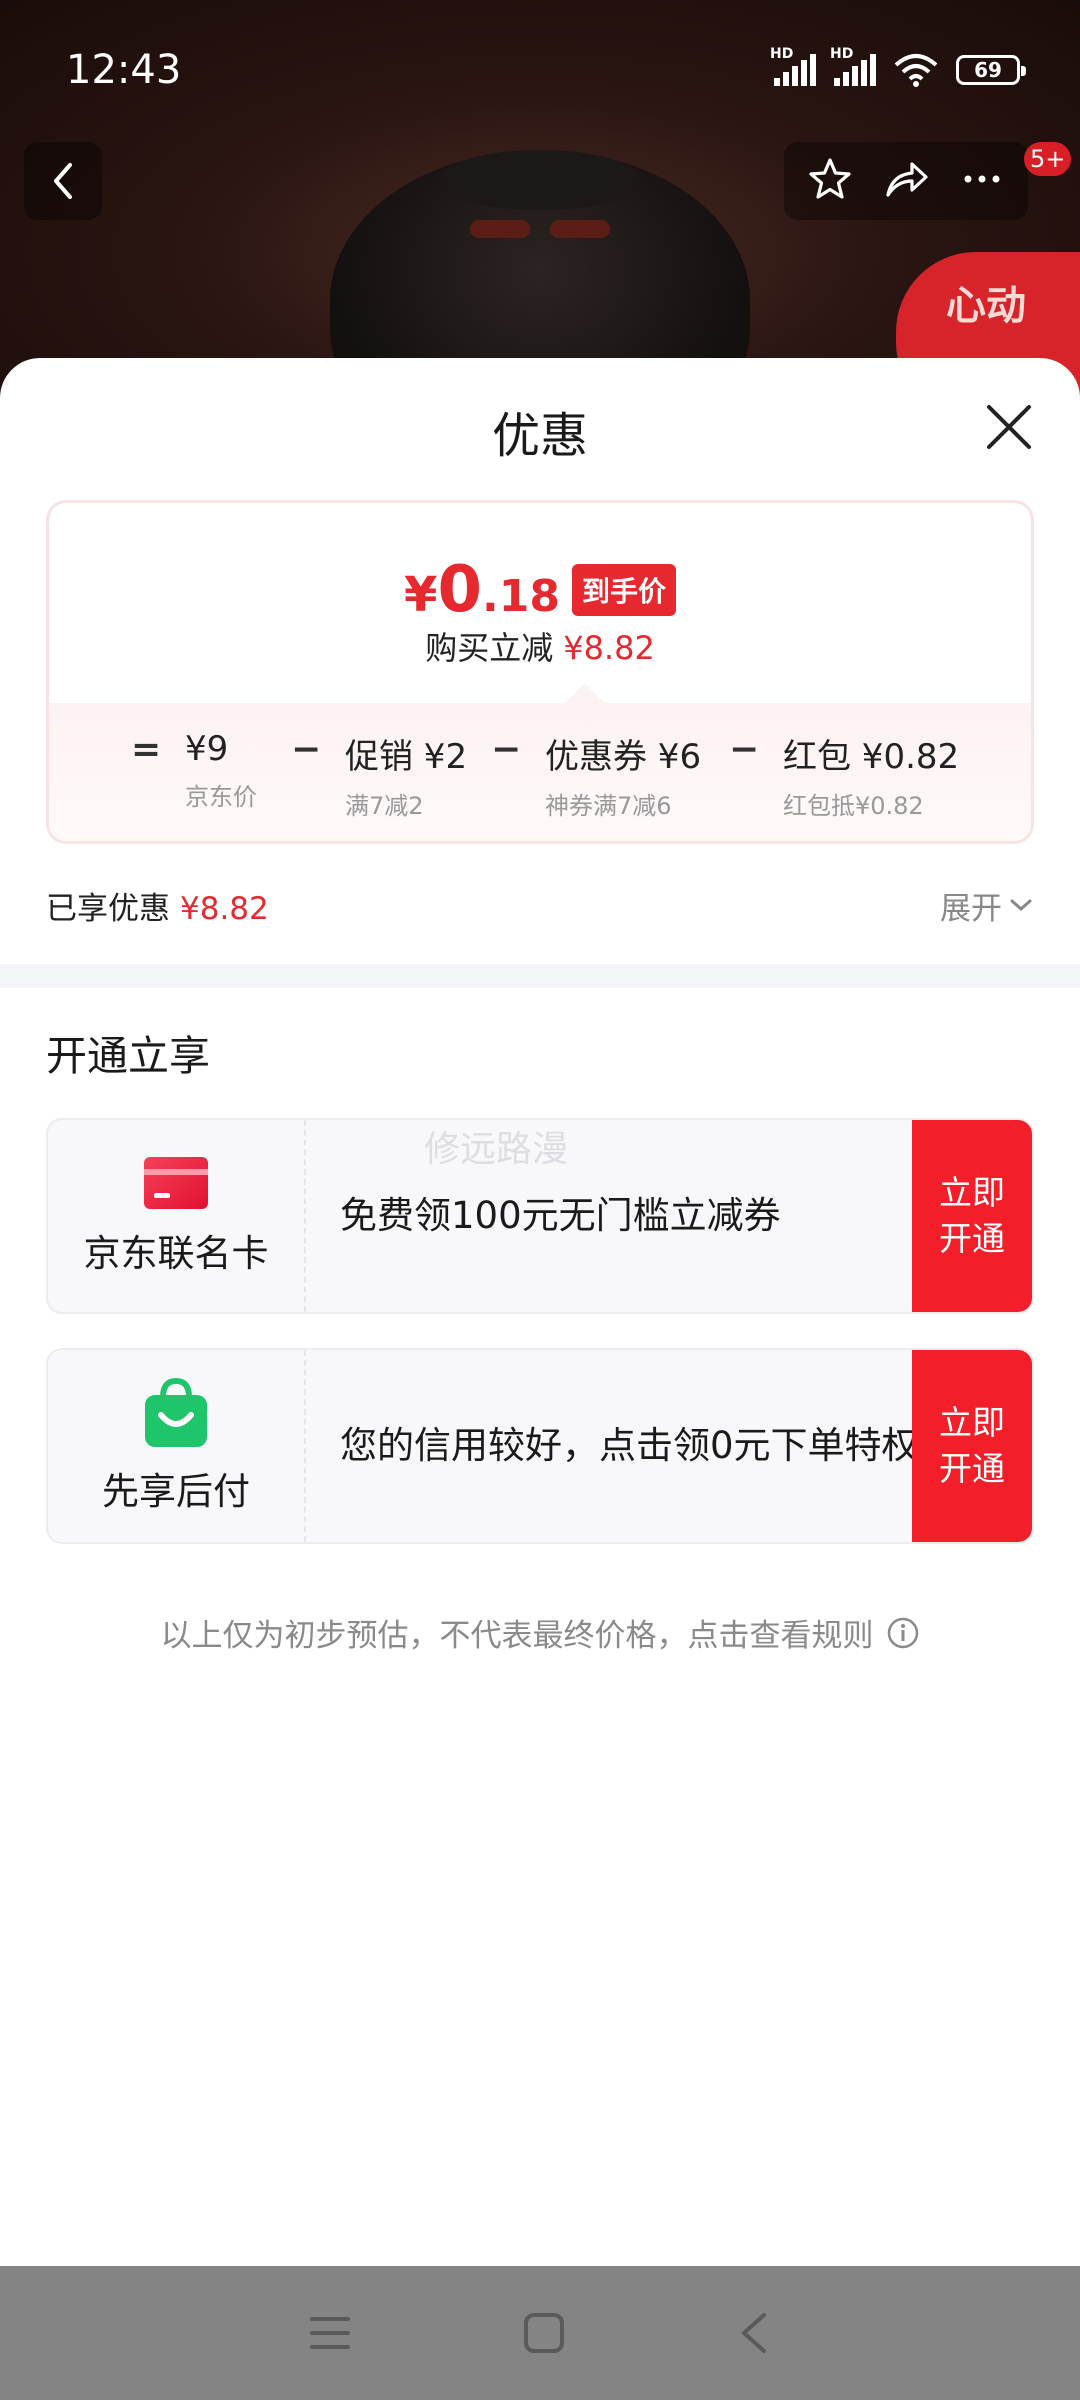 The height and width of the screenshot is (2400, 1080). I want to click on status-icons: HD HD 69, so click(898, 66).